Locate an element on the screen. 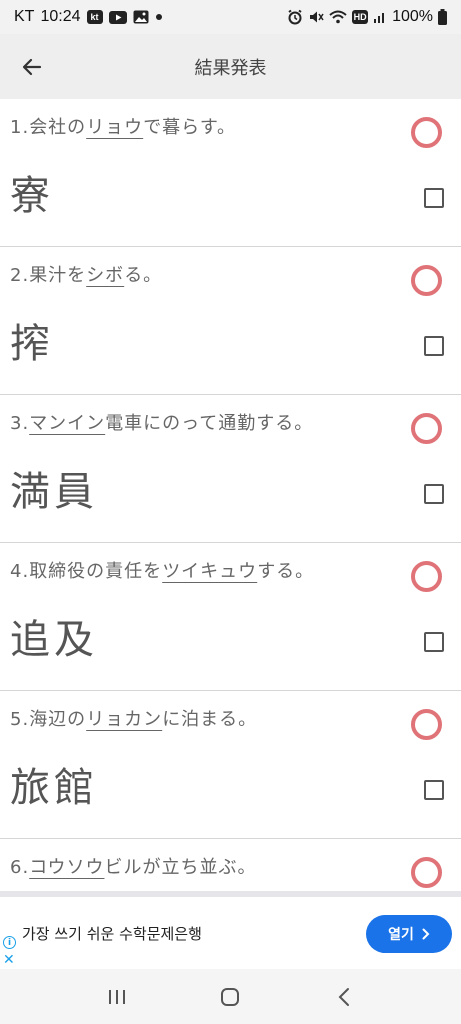 This screenshot has width=461, height=1024. mute-icon is located at coordinates (316, 17).